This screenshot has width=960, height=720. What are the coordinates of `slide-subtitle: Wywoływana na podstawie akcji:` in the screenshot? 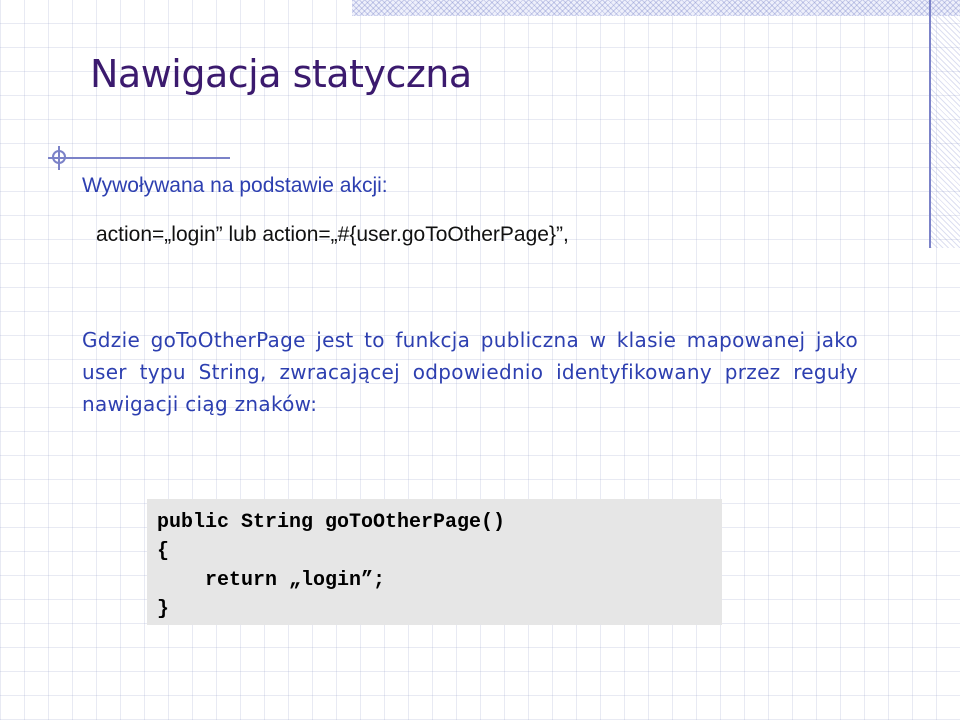 It's located at (235, 185).